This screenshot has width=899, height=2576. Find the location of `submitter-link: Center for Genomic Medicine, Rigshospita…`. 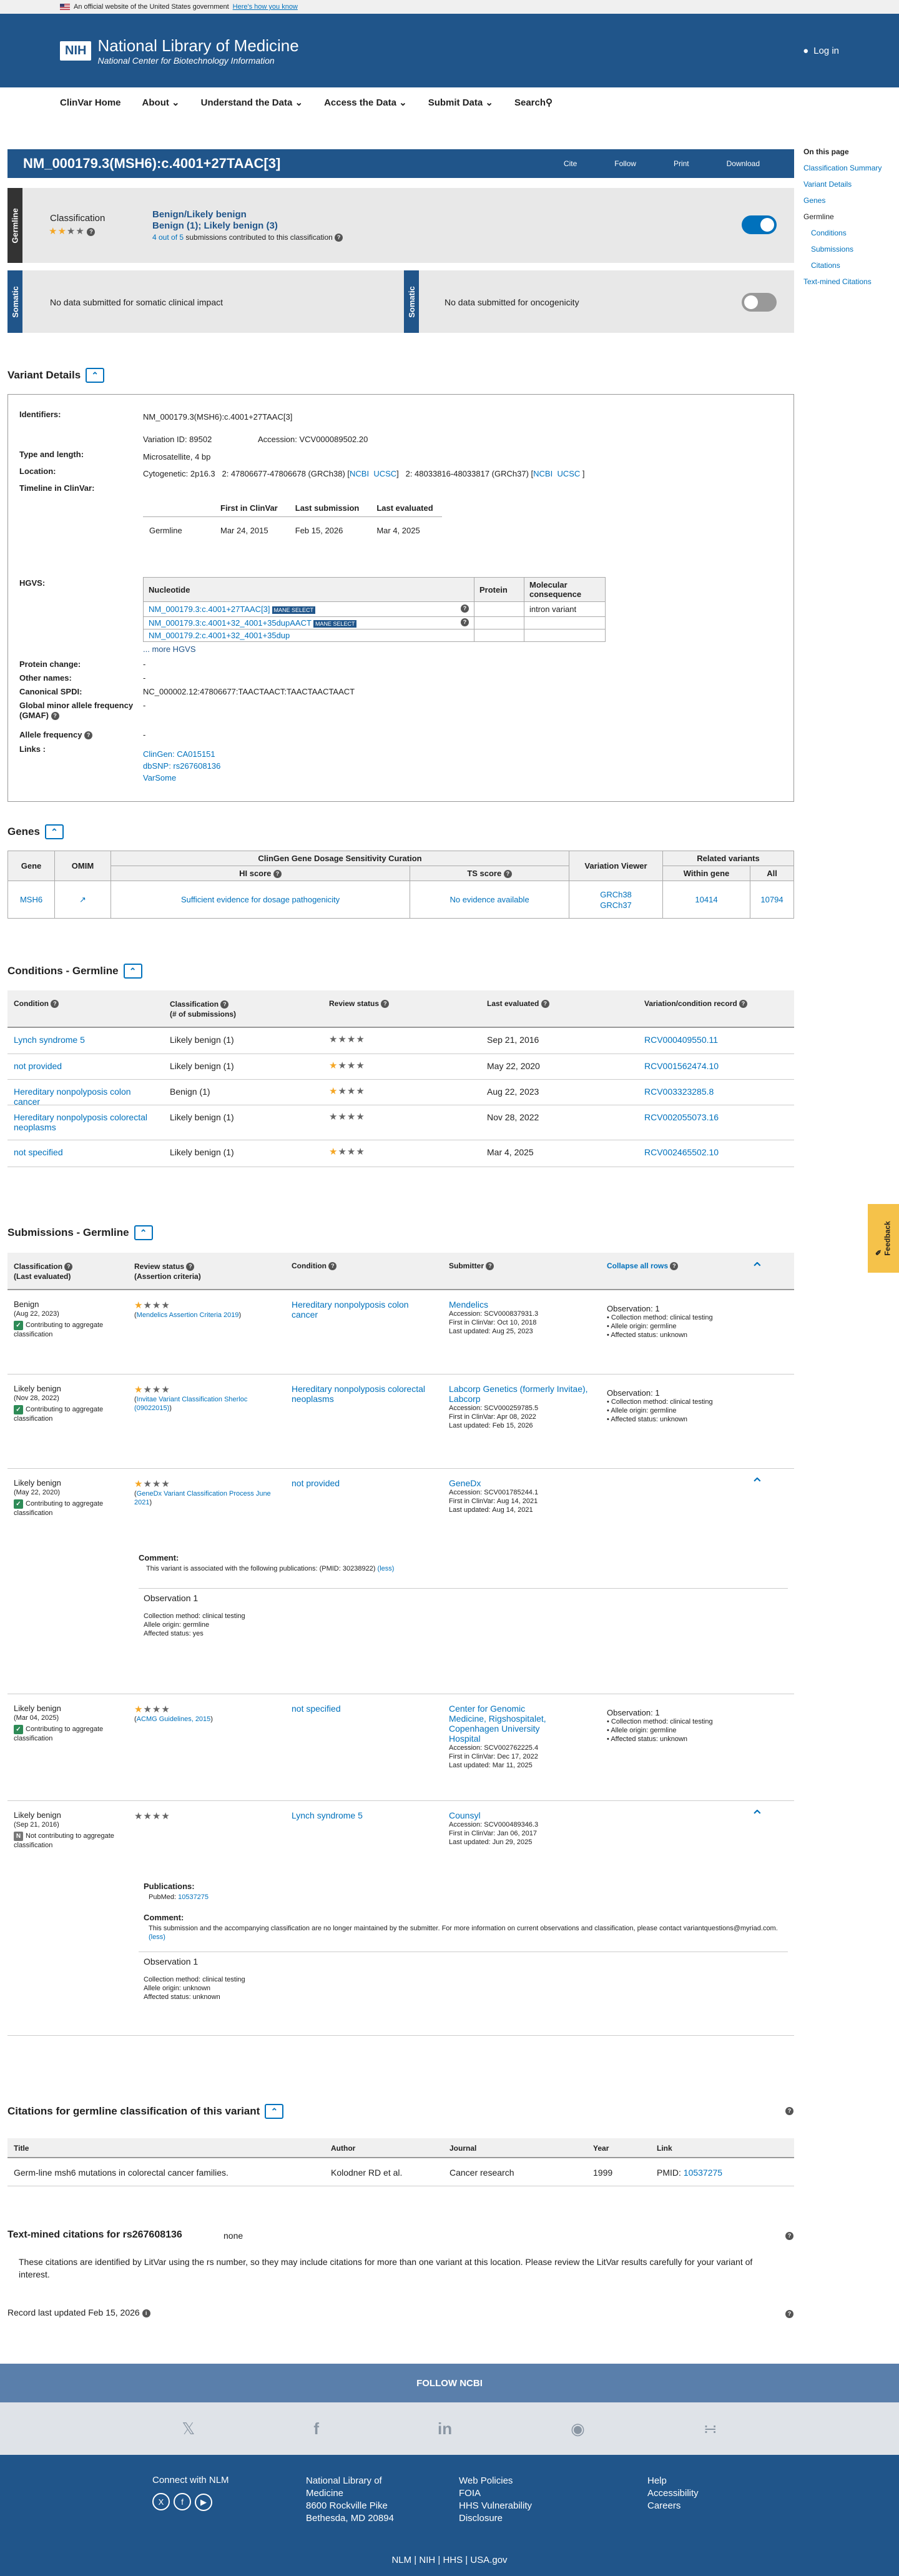

submitter-link: Center for Genomic Medicine, Rigshospita… is located at coordinates (497, 1724).